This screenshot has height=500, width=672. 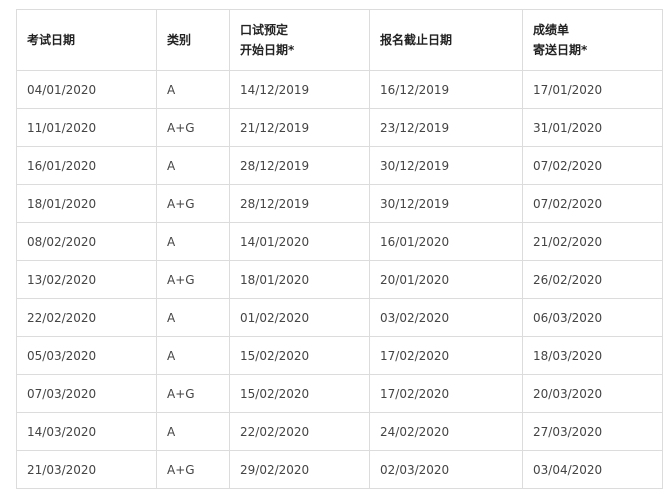 What do you see at coordinates (86, 40) in the screenshot?
I see `header-exam-date: 考试日期` at bounding box center [86, 40].